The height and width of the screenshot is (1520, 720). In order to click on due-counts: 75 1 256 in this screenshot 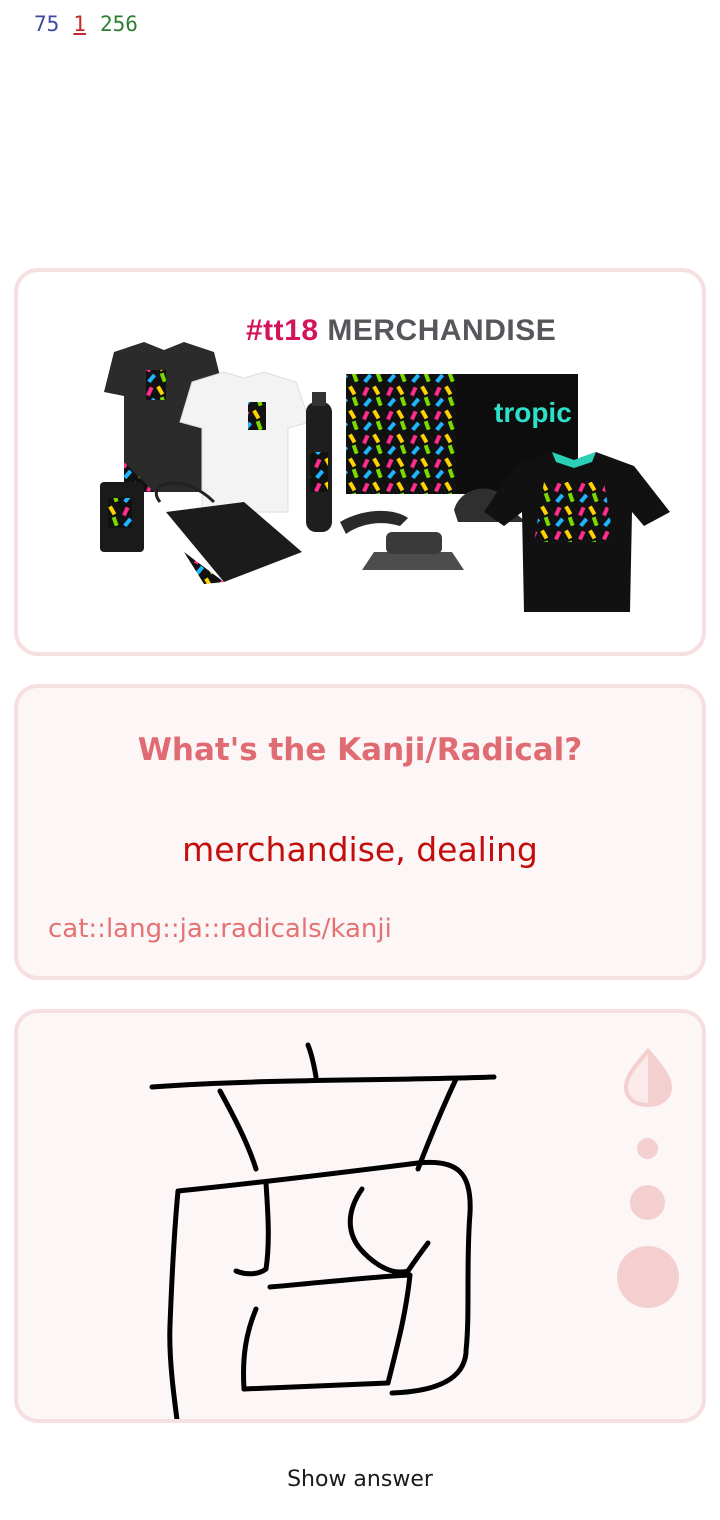, I will do `click(86, 24)`.